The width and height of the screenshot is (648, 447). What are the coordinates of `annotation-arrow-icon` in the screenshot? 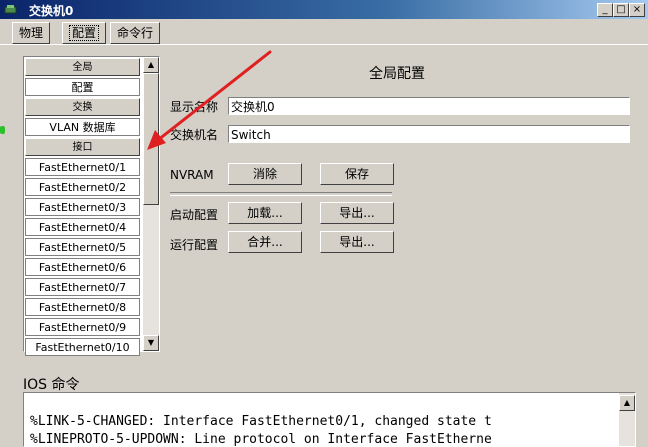 It's located at (209, 100).